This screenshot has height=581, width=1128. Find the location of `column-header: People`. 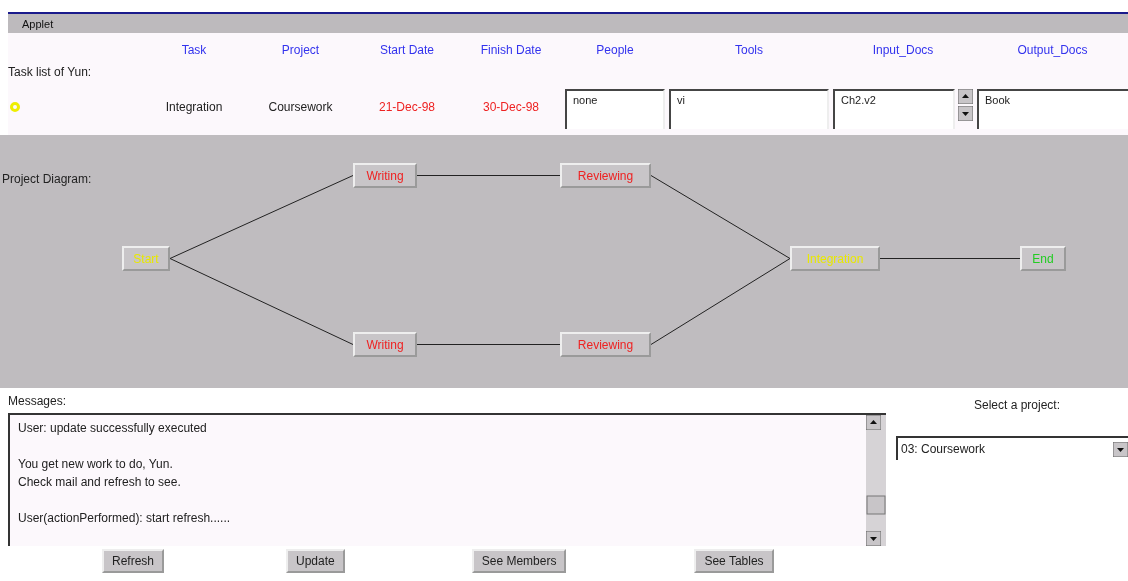

column-header: People is located at coordinates (615, 50).